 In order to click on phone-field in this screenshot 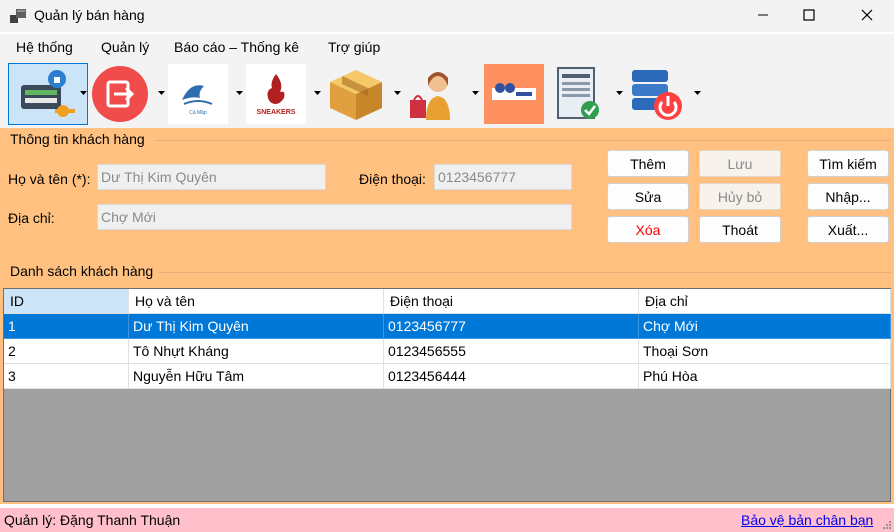, I will do `click(503, 177)`.